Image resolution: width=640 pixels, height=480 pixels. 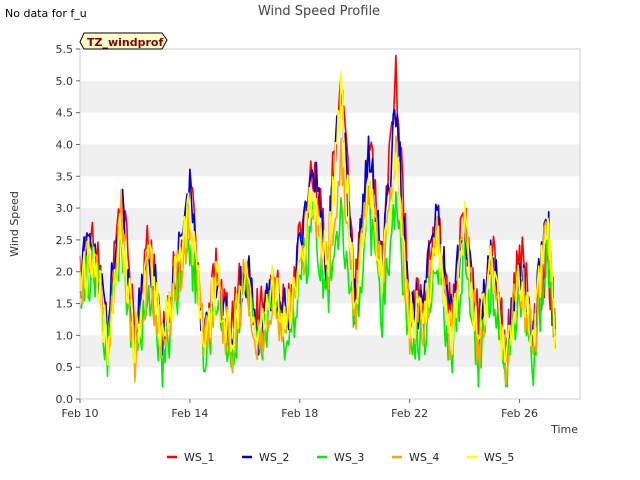 What do you see at coordinates (65, 176) in the screenshot?
I see `y-tick-label: 3.5` at bounding box center [65, 176].